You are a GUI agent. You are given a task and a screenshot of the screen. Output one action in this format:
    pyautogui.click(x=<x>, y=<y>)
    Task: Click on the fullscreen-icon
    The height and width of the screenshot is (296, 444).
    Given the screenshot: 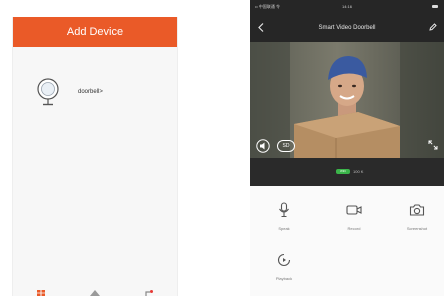 What is the action you would take?
    pyautogui.click(x=433, y=145)
    